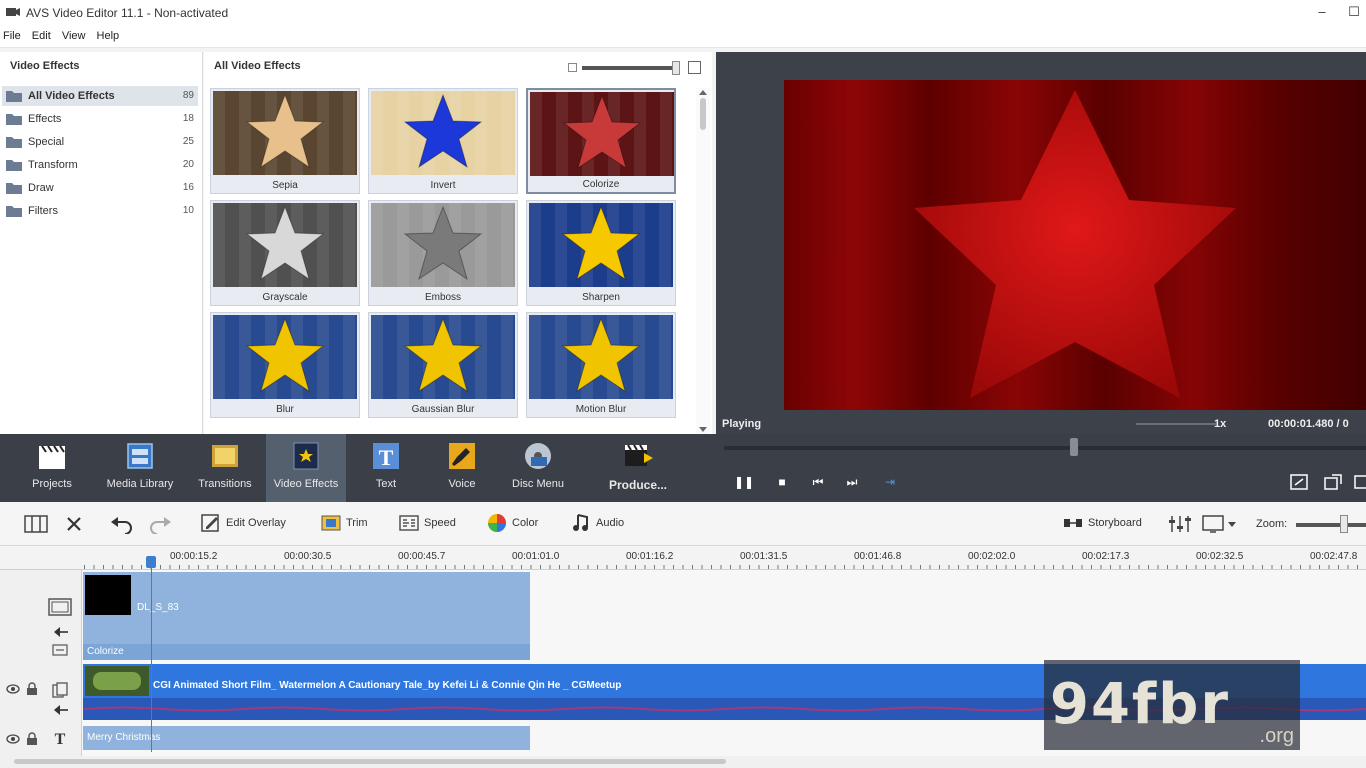 The height and width of the screenshot is (768, 1366). I want to click on tree-item-special: Special 25, so click(100, 142).